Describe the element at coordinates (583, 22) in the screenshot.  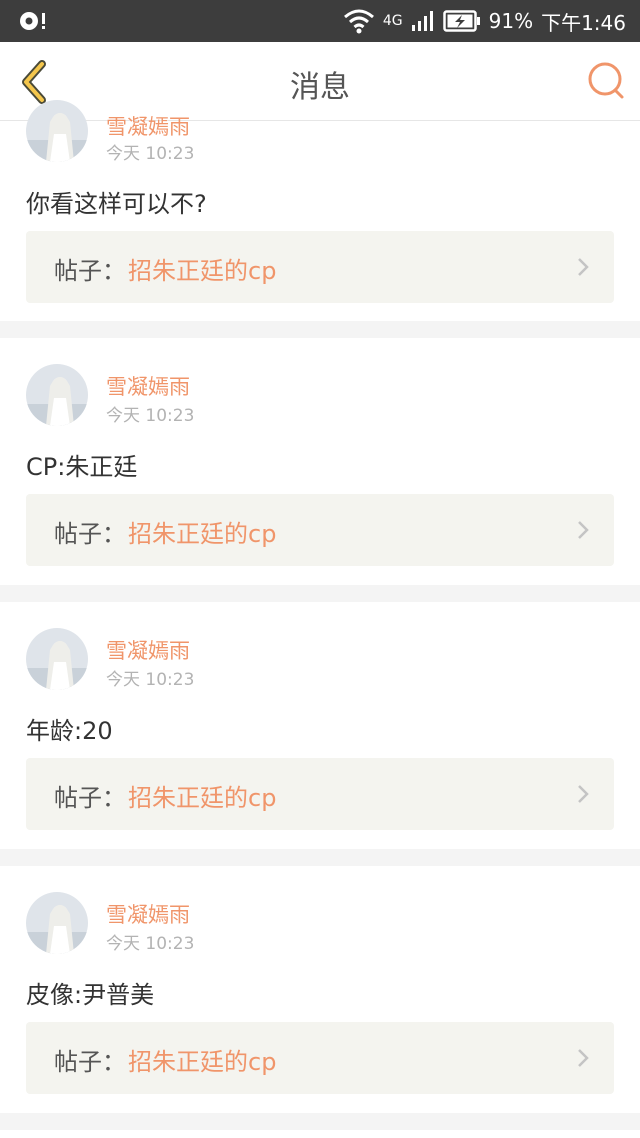
I see `clock: 下午1:46` at that location.